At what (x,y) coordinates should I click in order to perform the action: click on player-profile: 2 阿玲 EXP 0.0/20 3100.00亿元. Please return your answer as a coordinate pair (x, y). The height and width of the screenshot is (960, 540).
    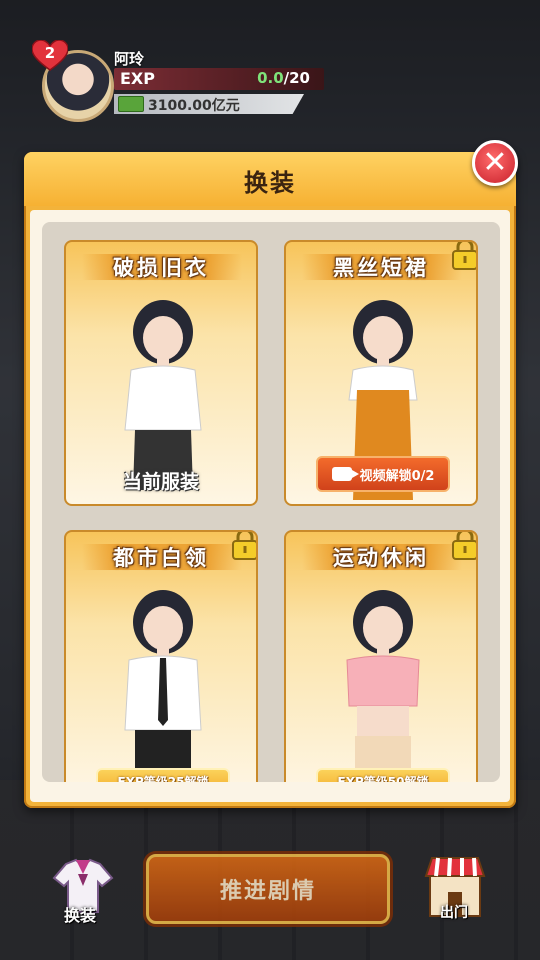
    Looking at the image, I should click on (187, 83).